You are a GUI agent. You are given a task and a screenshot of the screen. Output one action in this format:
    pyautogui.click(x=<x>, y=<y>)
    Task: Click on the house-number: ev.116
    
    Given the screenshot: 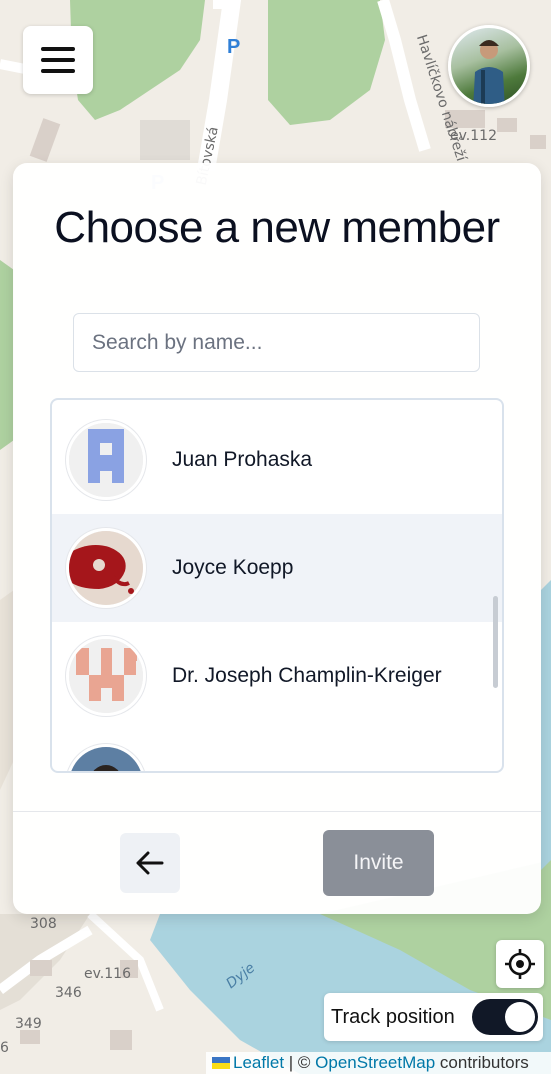 What is the action you would take?
    pyautogui.click(x=107, y=974)
    